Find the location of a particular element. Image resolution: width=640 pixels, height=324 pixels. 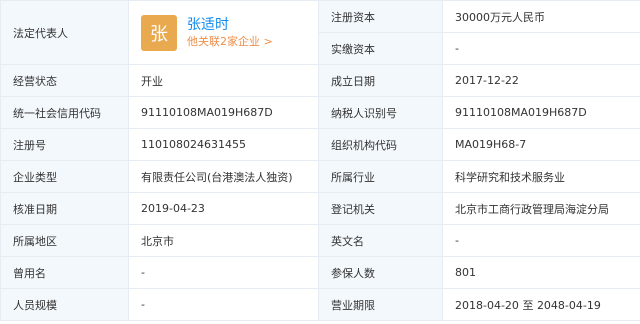

status-value: 开业 is located at coordinates (223, 80).